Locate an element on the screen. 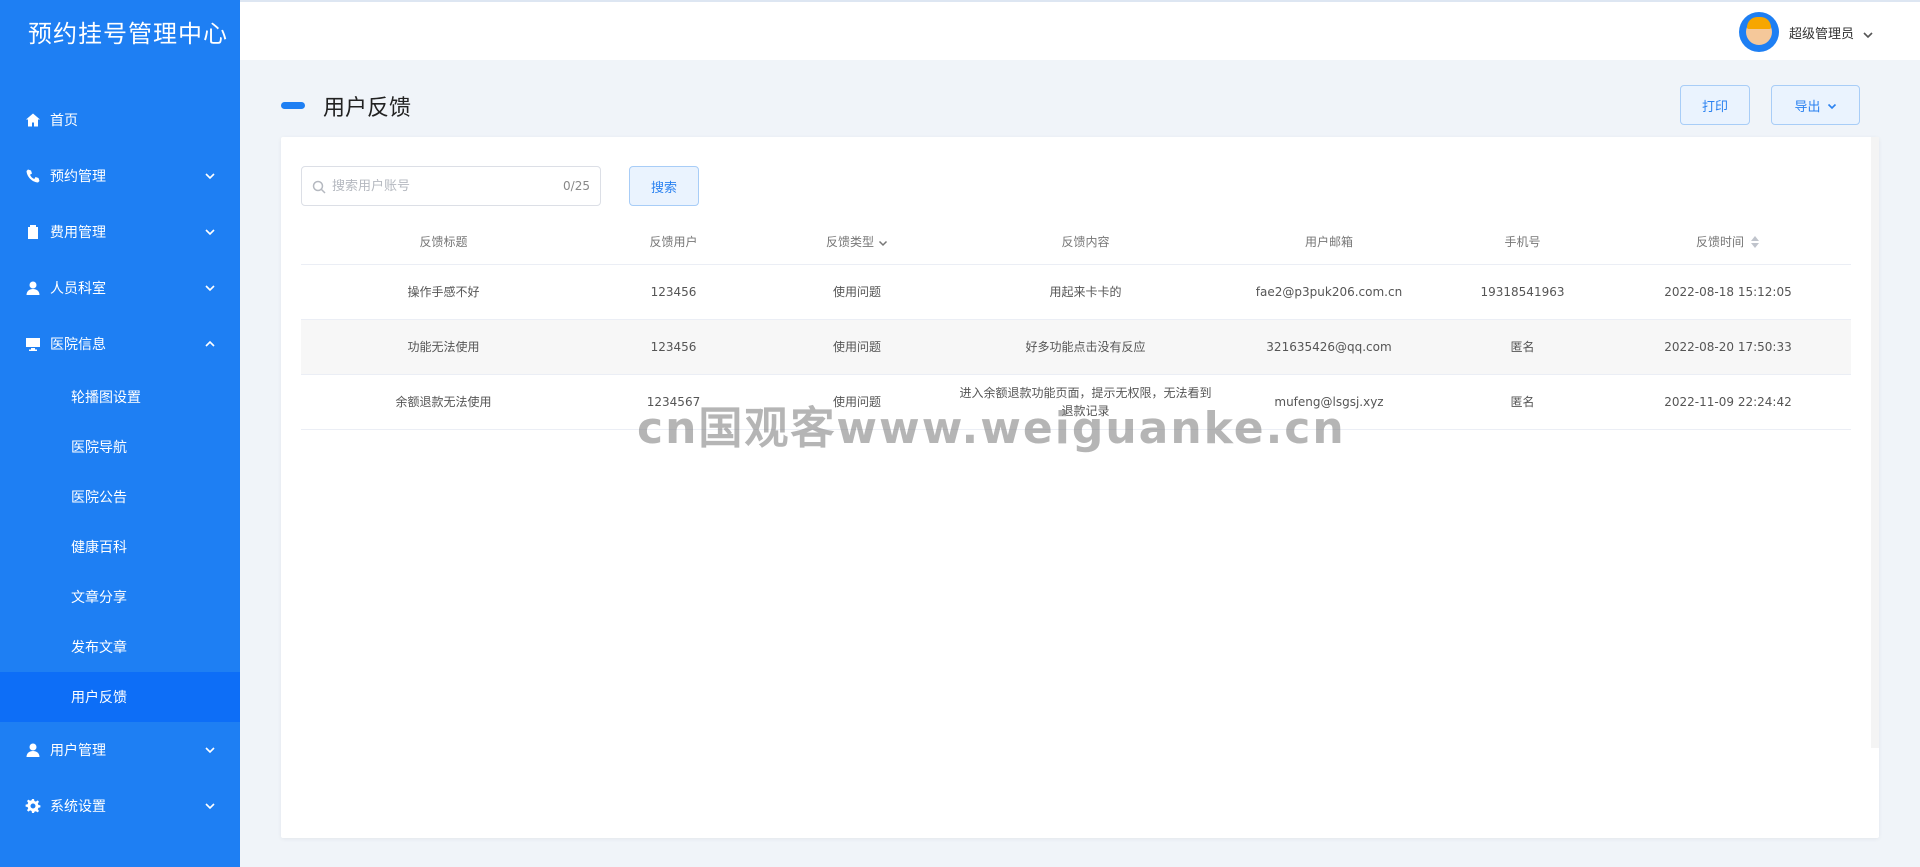 The height and width of the screenshot is (867, 1920). sidebar-item-fees: 费用管理 is located at coordinates (120, 232).